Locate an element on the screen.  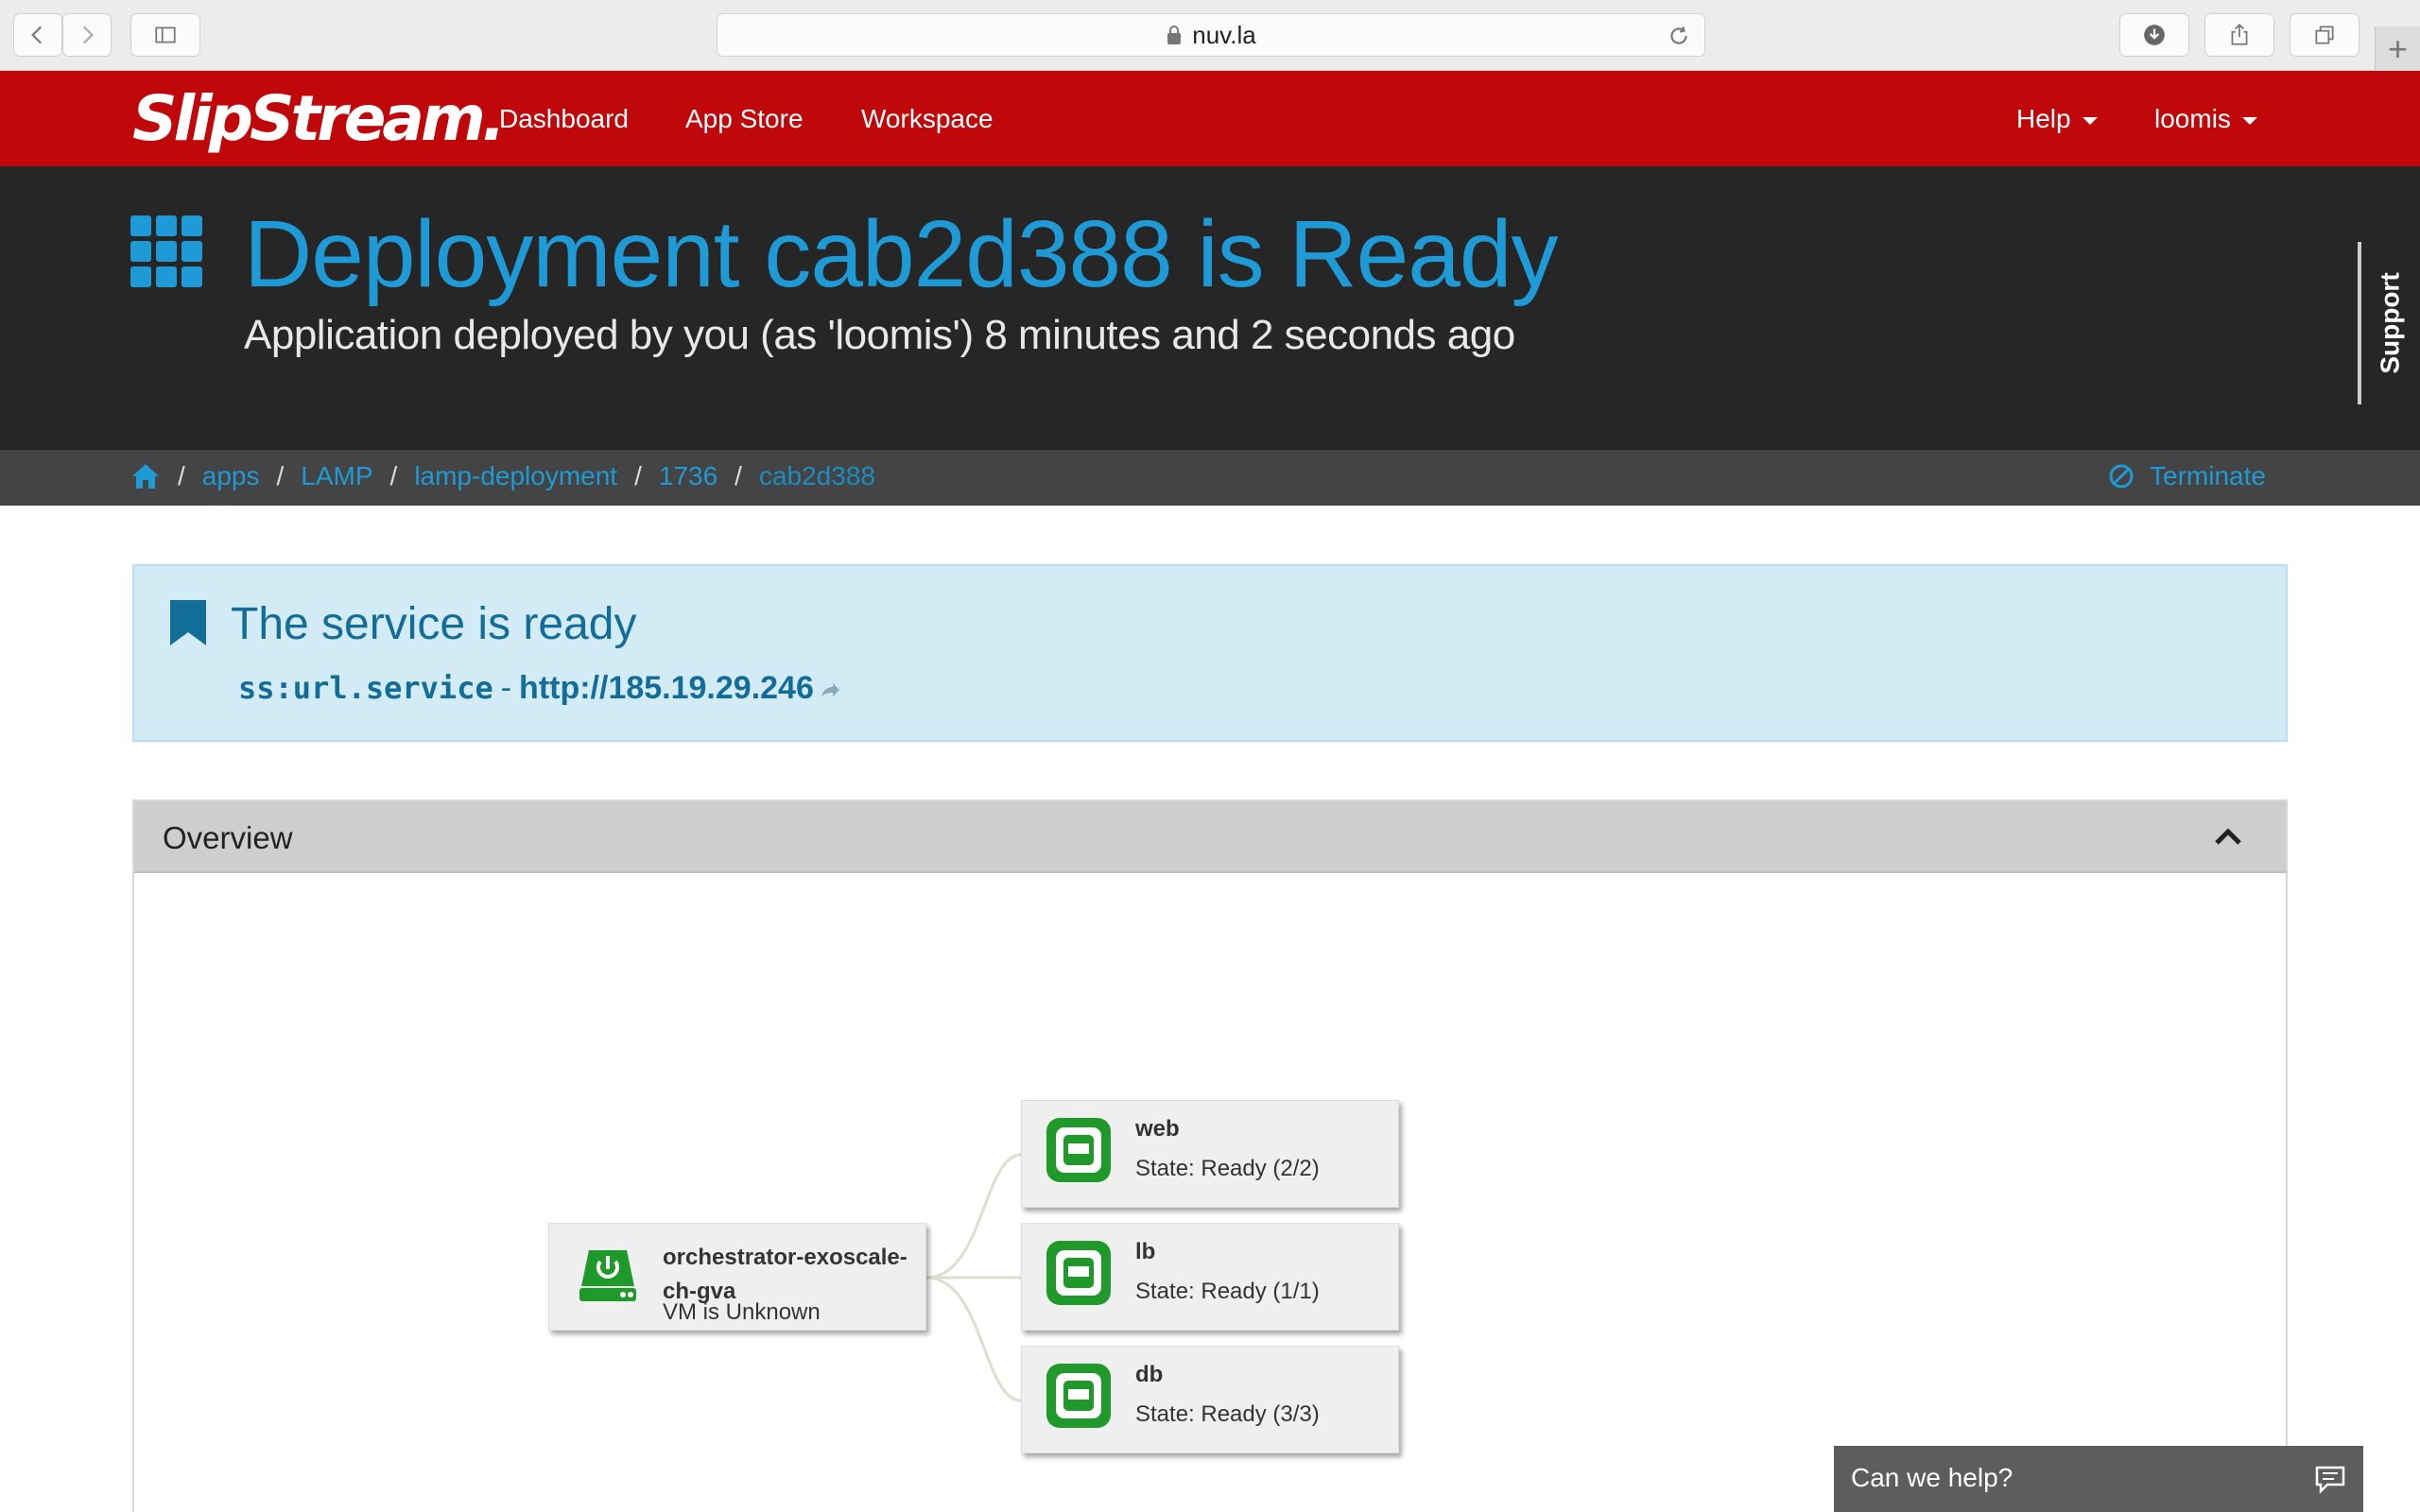
back-icon is located at coordinates (37, 35).